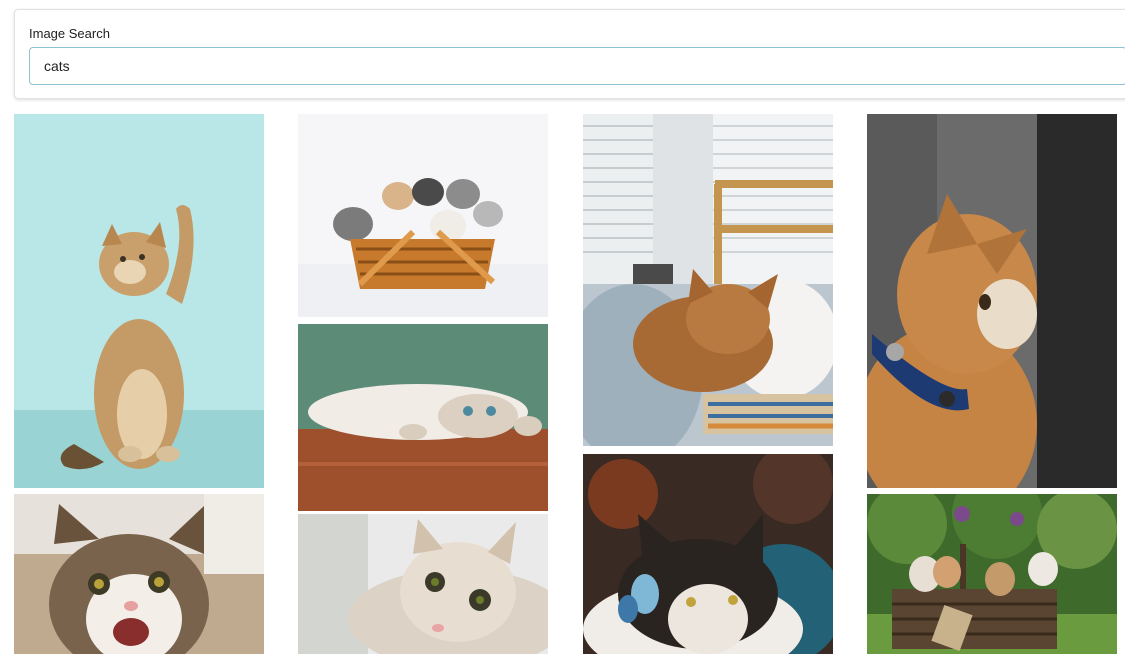 The width and height of the screenshot is (1125, 654). I want to click on cat-image-kittens-in-basket, so click(423, 215).